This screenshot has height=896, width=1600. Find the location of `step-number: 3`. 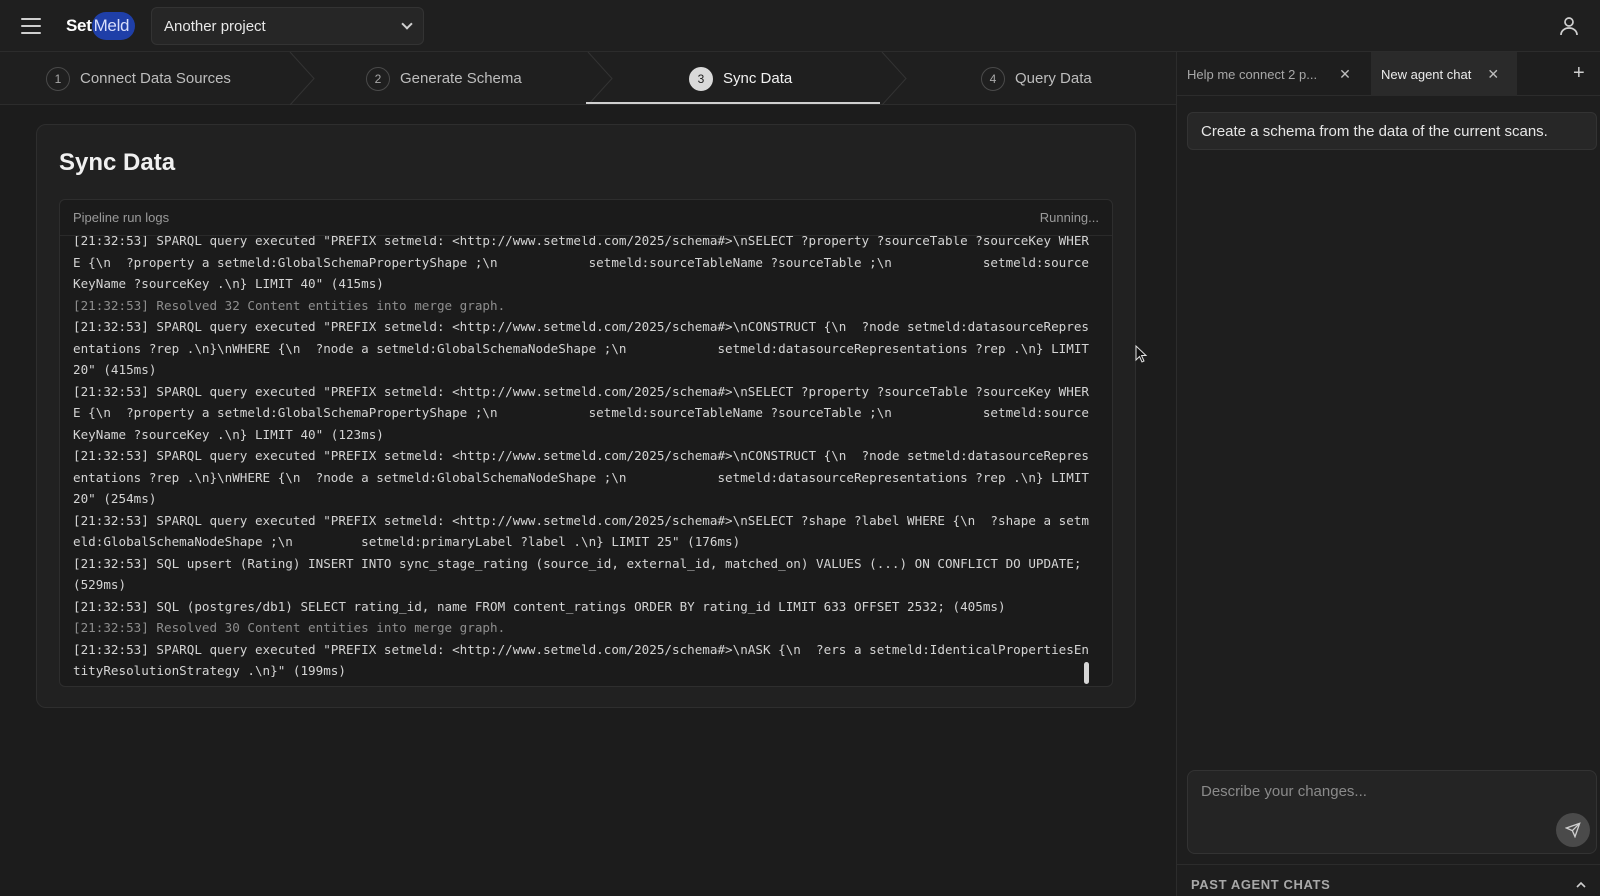

step-number: 3 is located at coordinates (701, 78).